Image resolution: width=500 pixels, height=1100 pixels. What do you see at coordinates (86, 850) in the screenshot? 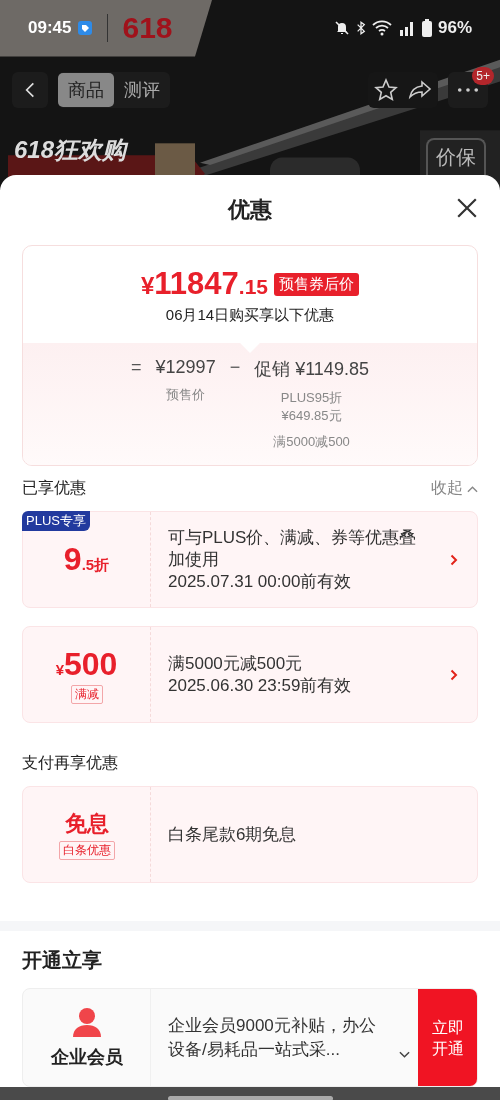
I see `coupon-type-tag: 白条优惠` at bounding box center [86, 850].